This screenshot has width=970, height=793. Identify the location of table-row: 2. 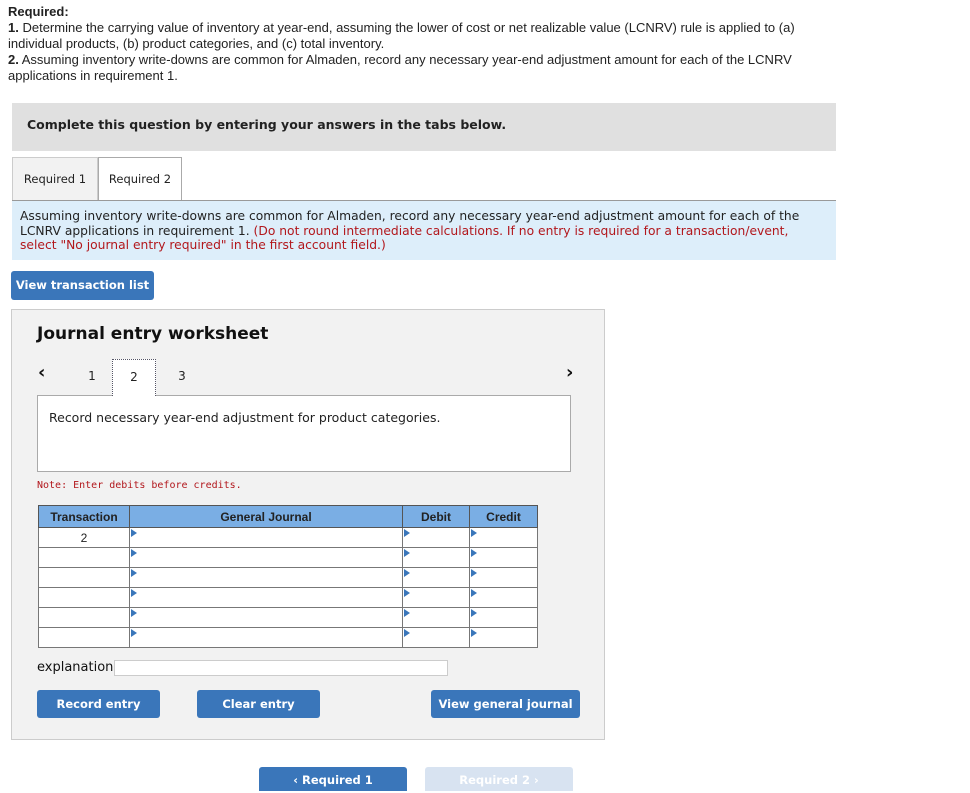
(288, 537).